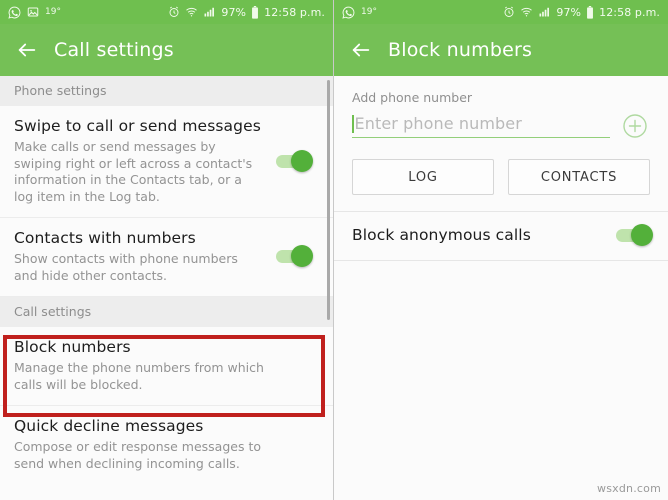 Image resolution: width=668 pixels, height=500 pixels. Describe the element at coordinates (629, 488) in the screenshot. I see `watermark-label: wsxdn.com` at that location.